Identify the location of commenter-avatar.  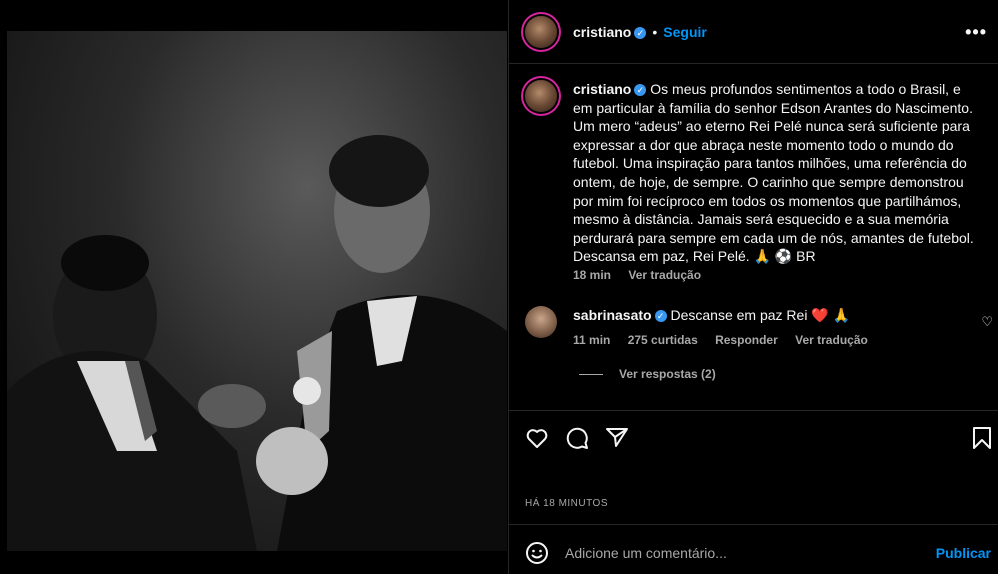
(541, 322).